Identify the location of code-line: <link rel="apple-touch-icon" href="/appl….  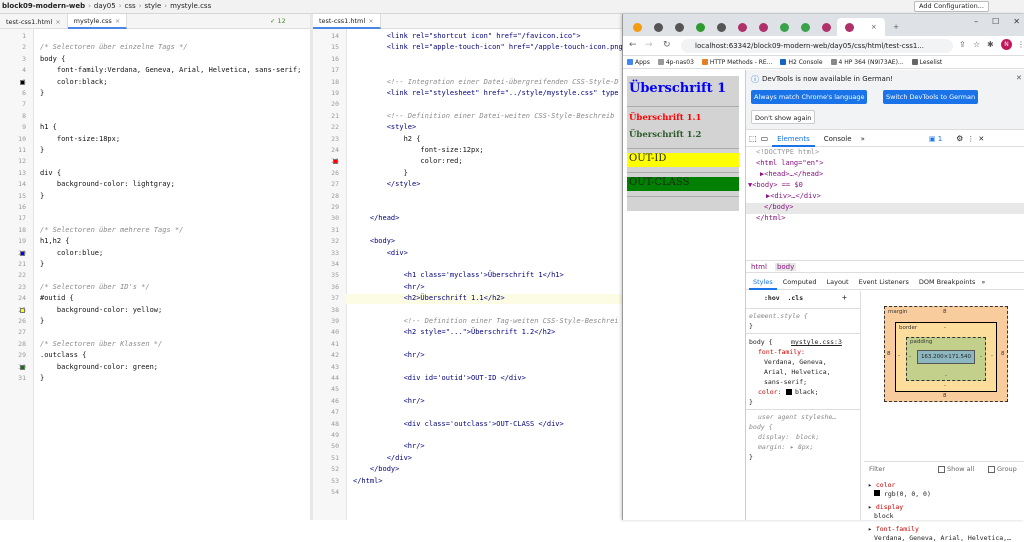
(488, 47).